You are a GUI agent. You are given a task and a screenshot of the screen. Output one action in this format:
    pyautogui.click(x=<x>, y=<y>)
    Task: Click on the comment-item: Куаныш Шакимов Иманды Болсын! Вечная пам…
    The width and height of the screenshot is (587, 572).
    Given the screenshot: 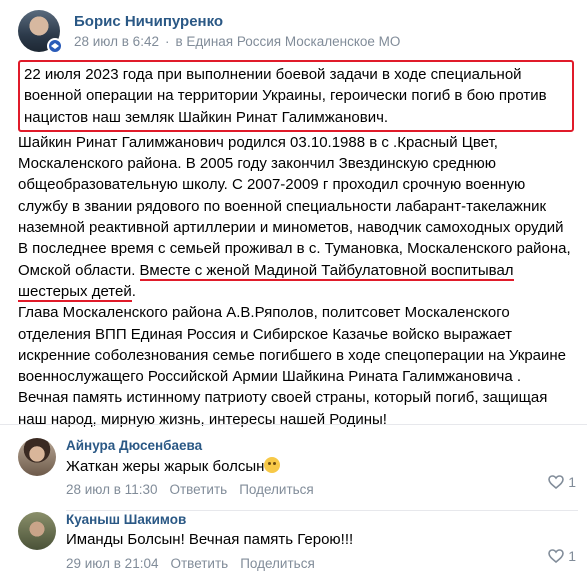 What is the action you would take?
    pyautogui.click(x=298, y=542)
    